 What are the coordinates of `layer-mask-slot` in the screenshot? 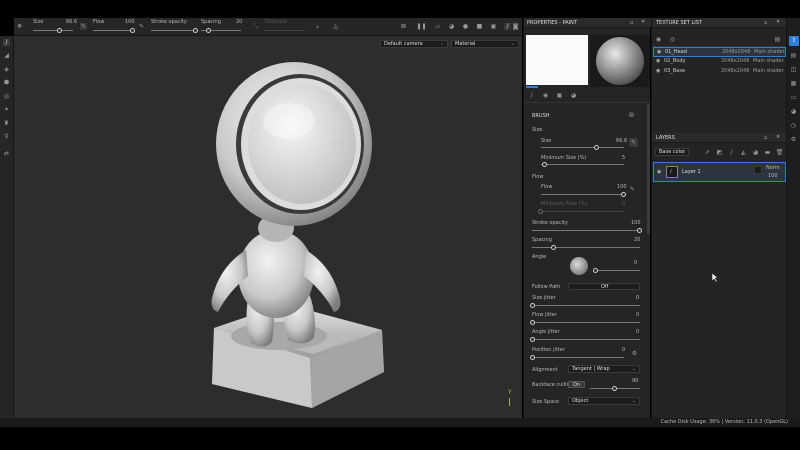 It's located at (758, 170).